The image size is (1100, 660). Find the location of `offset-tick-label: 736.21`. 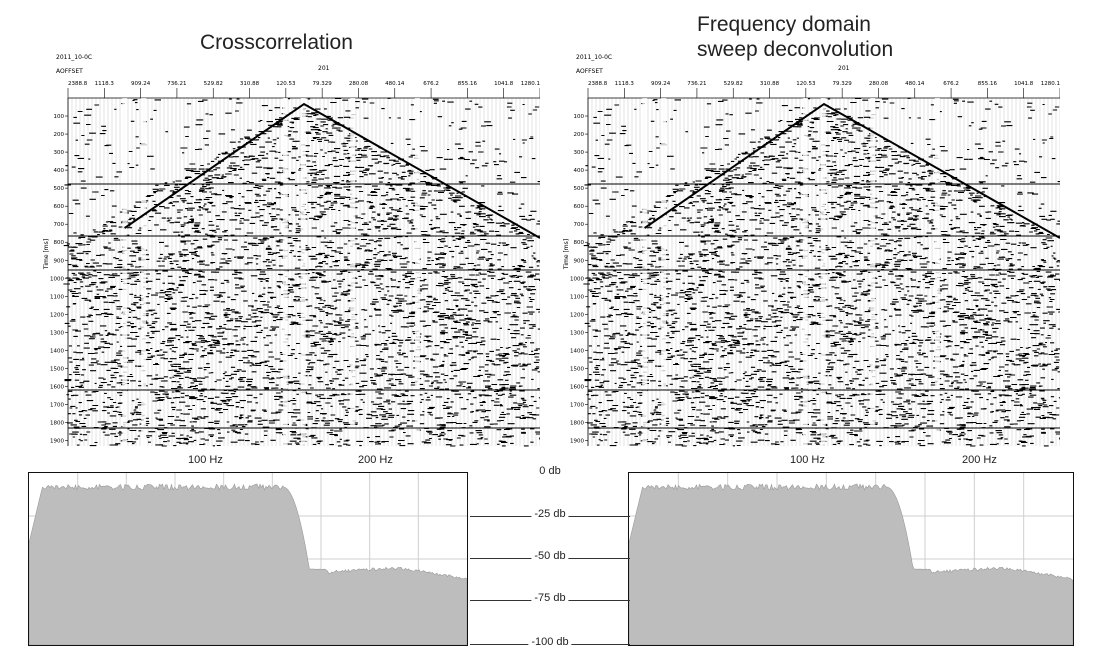

offset-tick-label: 736.21 is located at coordinates (696, 84).